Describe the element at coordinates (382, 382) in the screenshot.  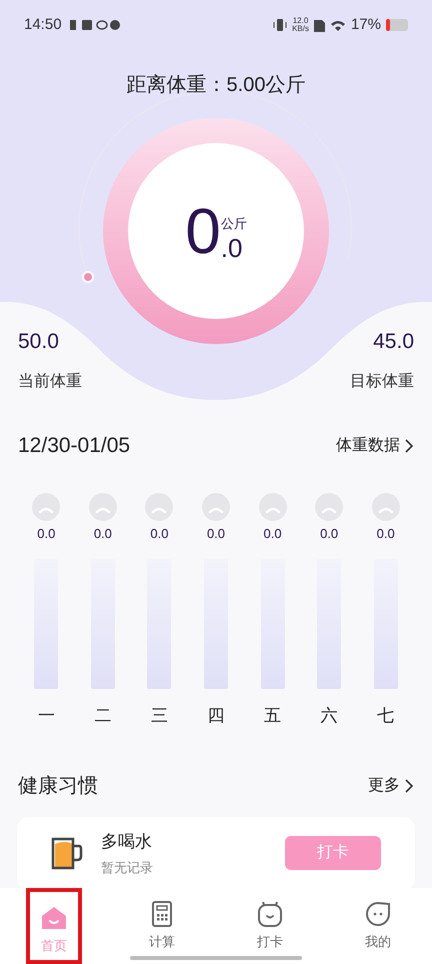
I see `target-weight-label: 目标体重` at that location.